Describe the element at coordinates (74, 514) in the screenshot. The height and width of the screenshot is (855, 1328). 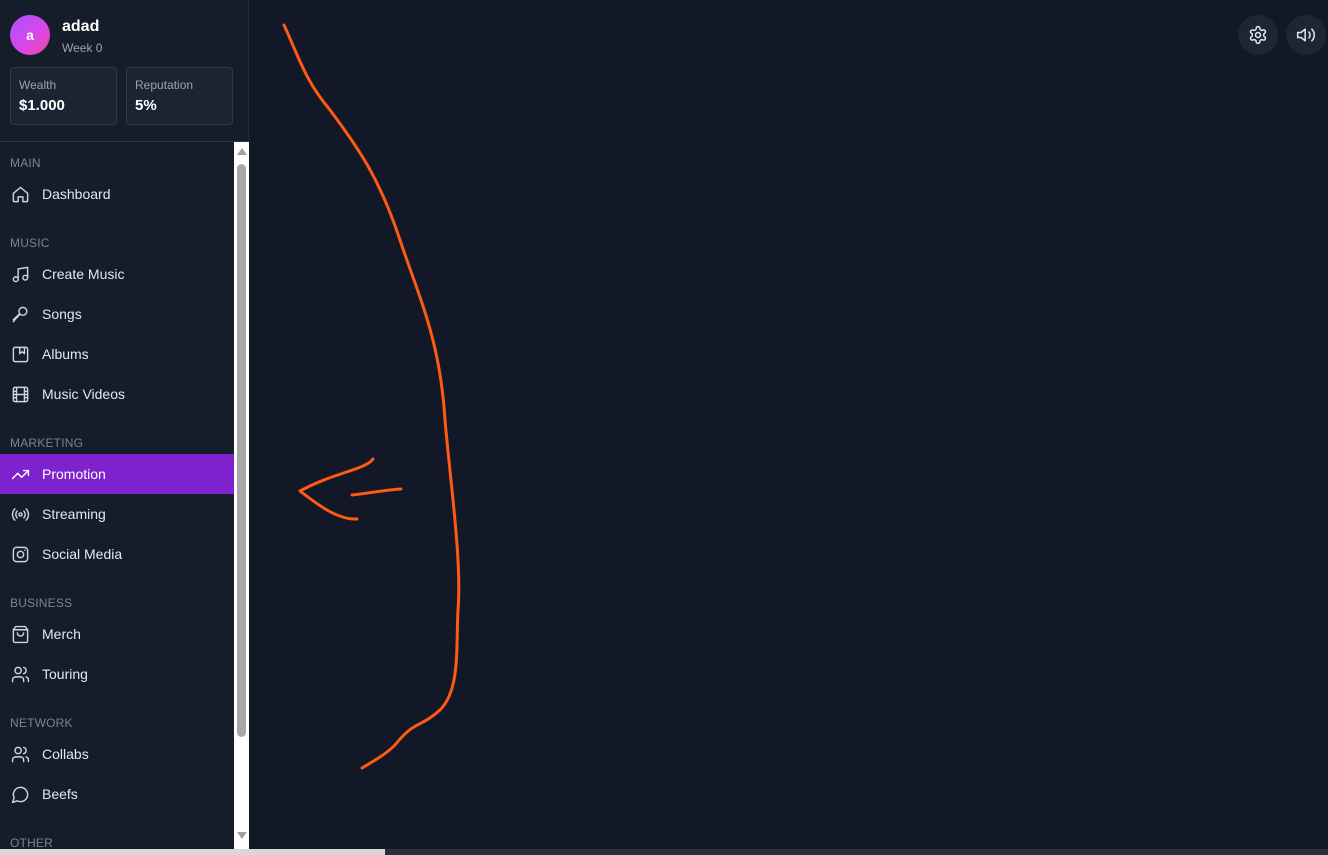
I see `sidebar-item-label: Streaming` at that location.